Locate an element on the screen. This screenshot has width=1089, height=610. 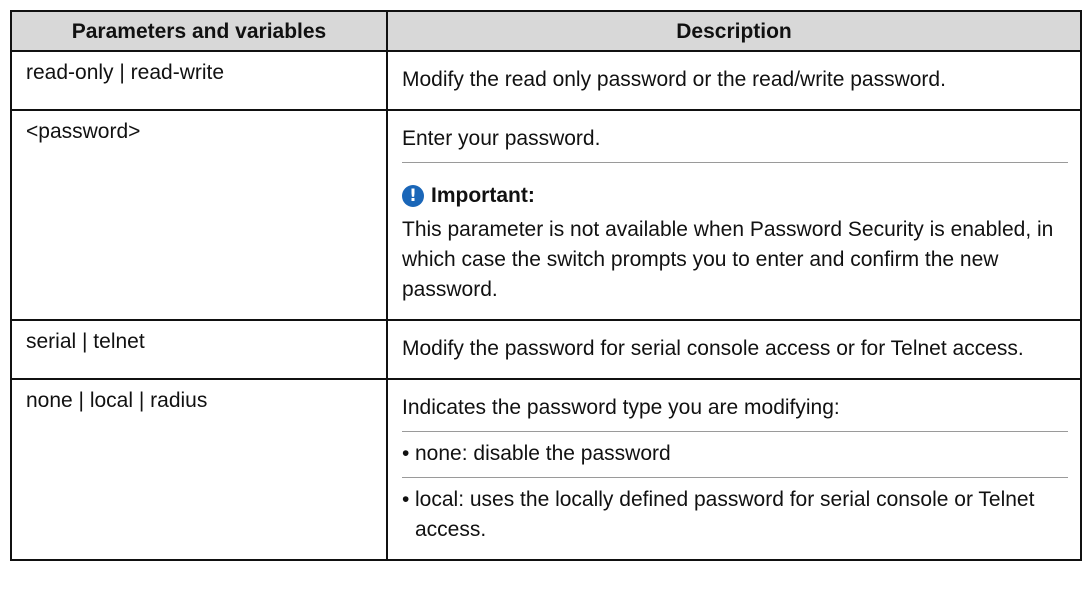
table-header-row: Parameters and variables Description is located at coordinates (546, 31).